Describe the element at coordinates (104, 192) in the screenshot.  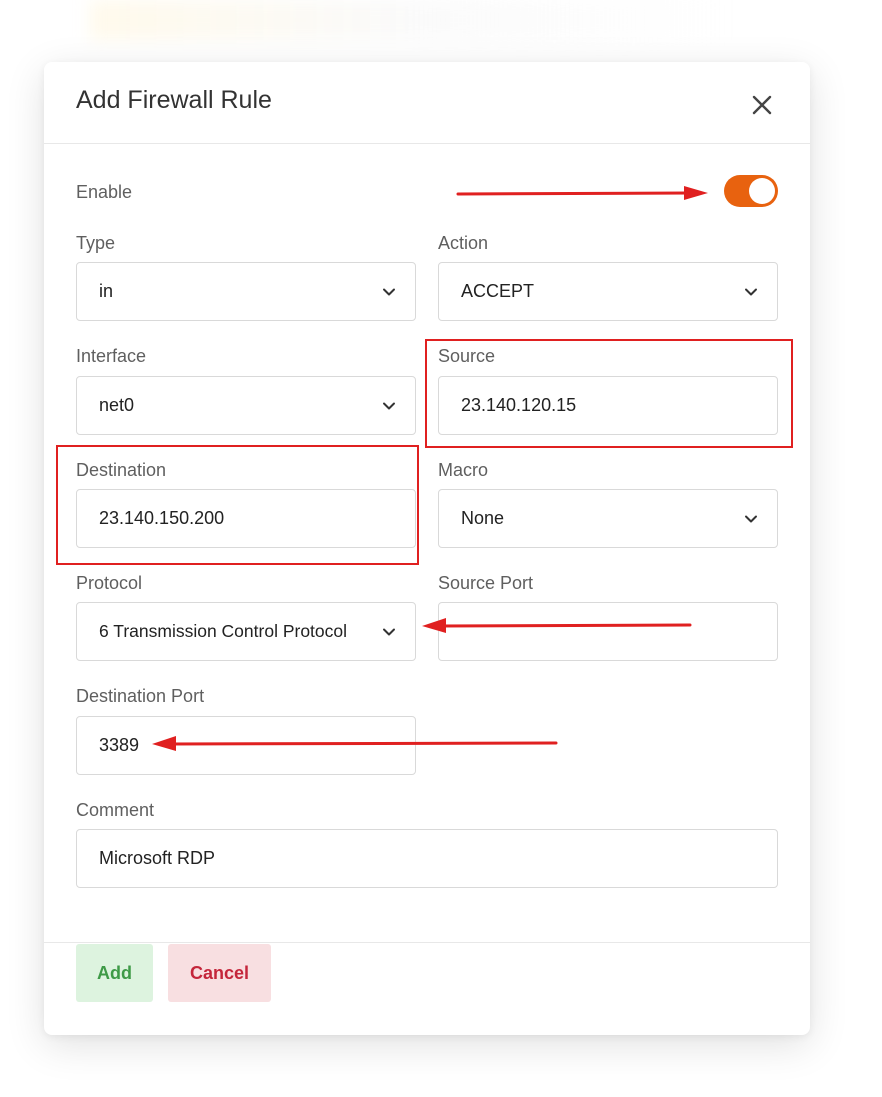
I see `enable-label: Enable` at that location.